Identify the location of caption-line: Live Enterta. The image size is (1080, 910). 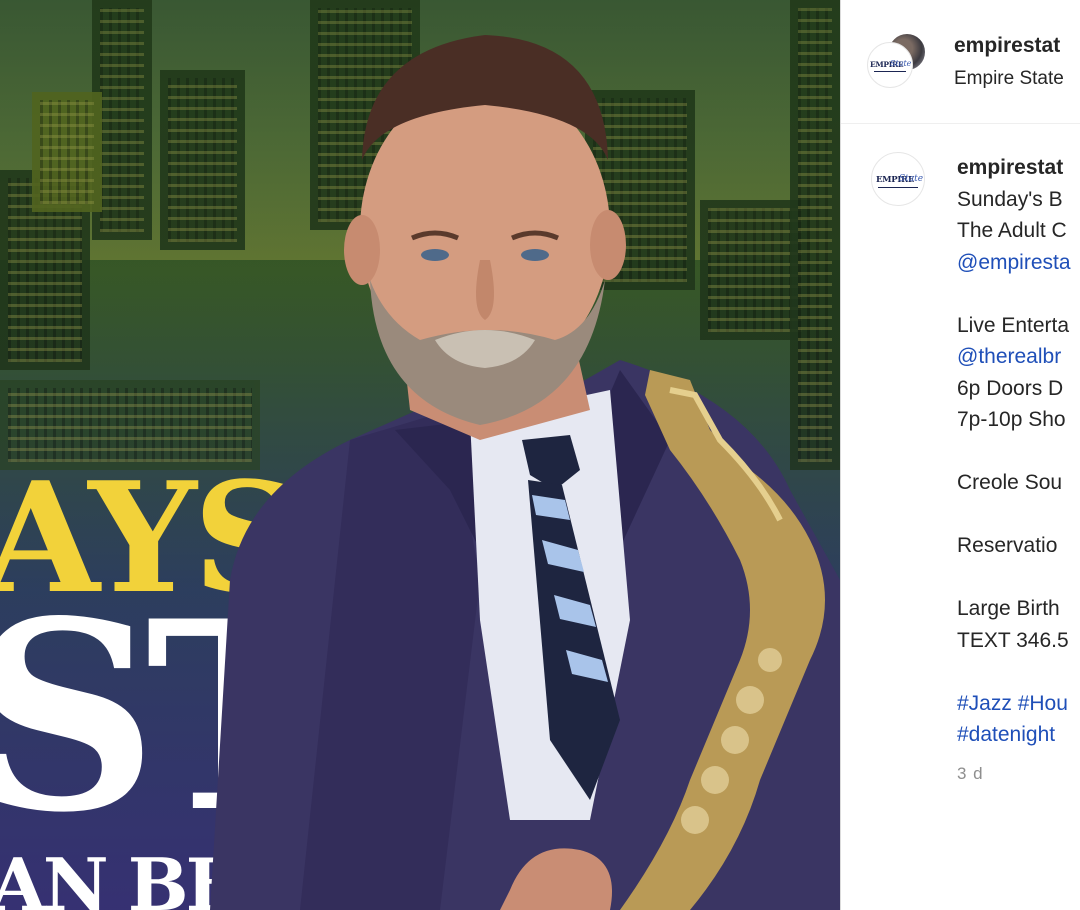
(1013, 325).